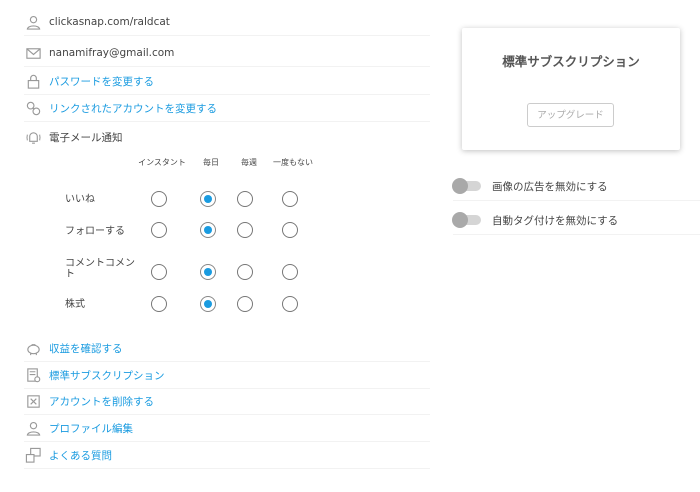 The image size is (700, 492). Describe the element at coordinates (112, 53) in the screenshot. I see `email-text: nanamifray@gmail.com` at that location.